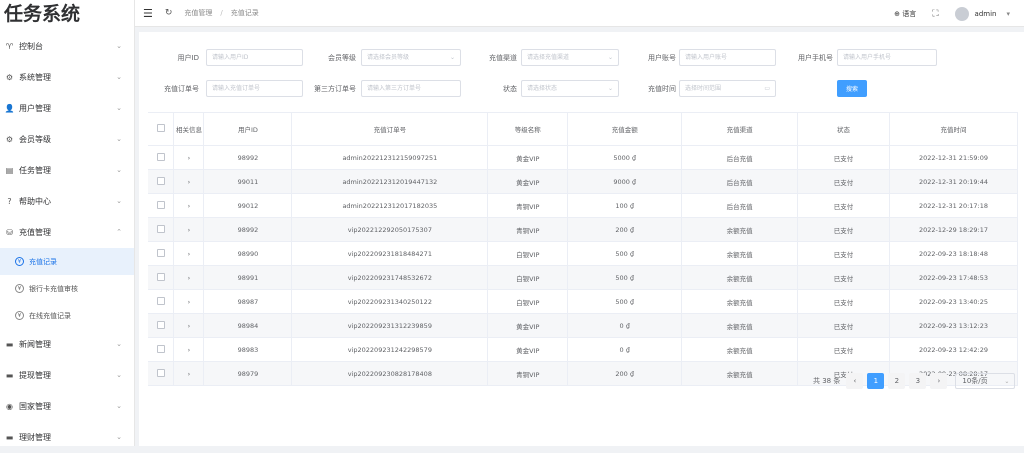  What do you see at coordinates (67, 108) in the screenshot?
I see `sidebar-item: 👤 用户管理 ⌄` at bounding box center [67, 108].